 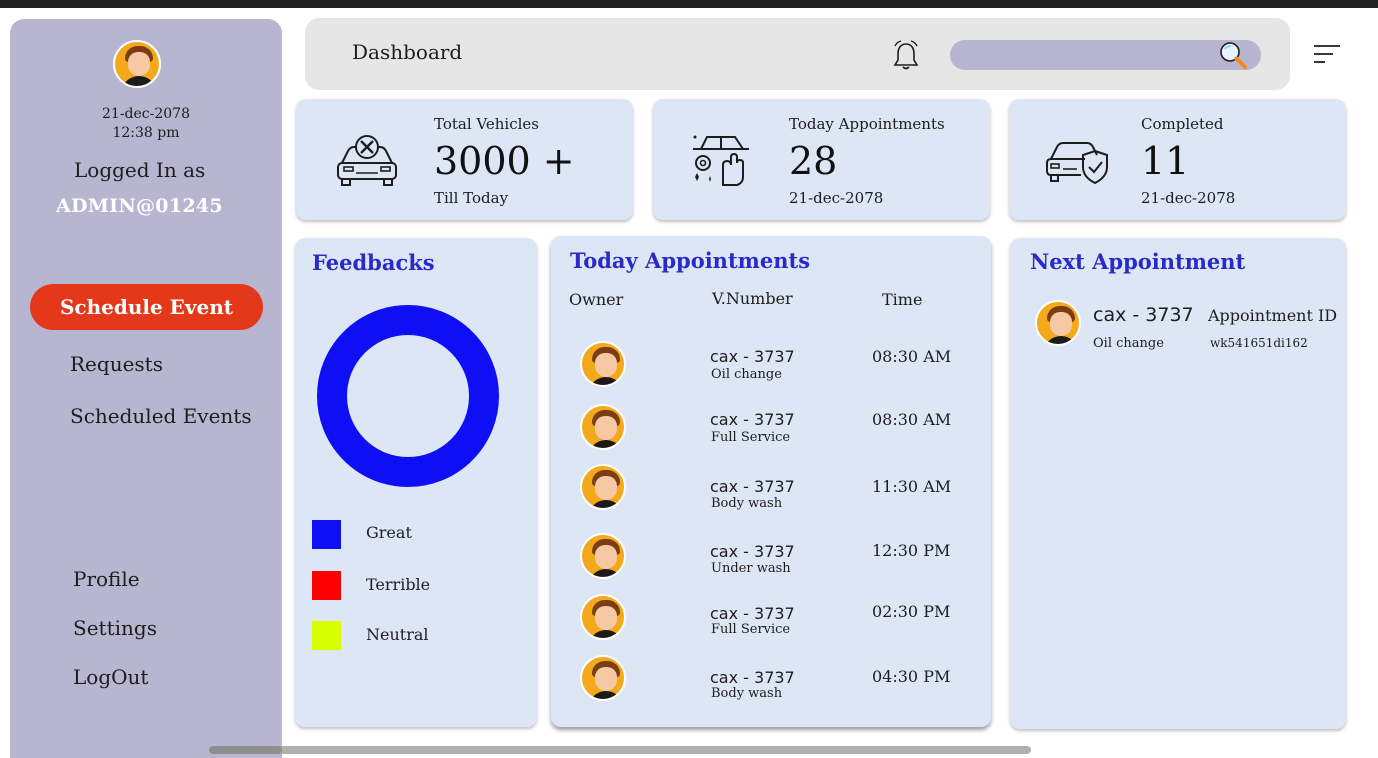 What do you see at coordinates (751, 568) in the screenshot?
I see `service-type: Under wash` at bounding box center [751, 568].